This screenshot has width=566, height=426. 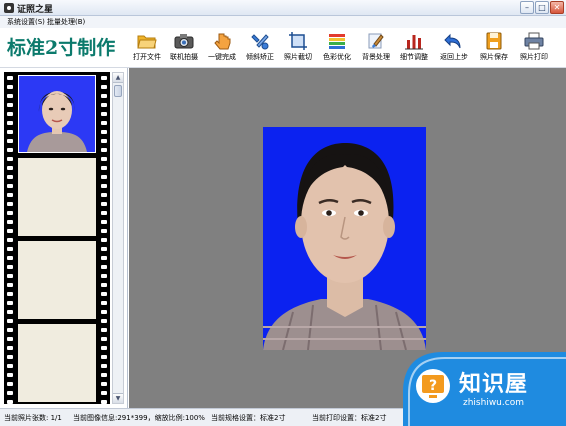 I want to click on color-optimize-button: 色彩优化, so click(x=337, y=48).